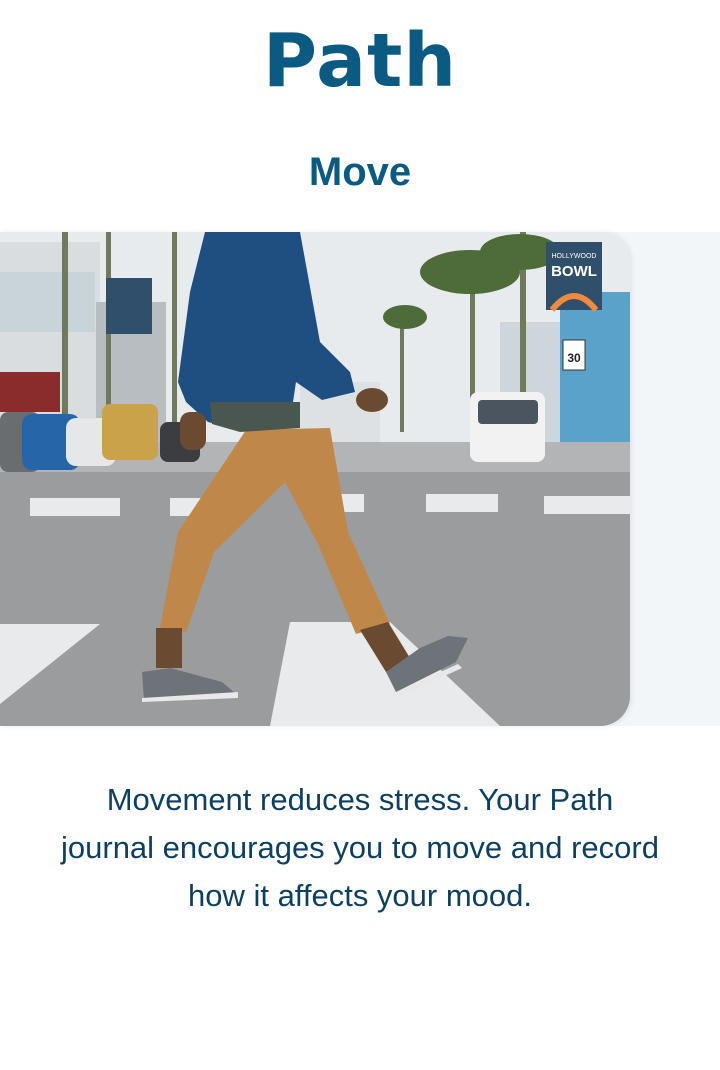  What do you see at coordinates (360, 172) in the screenshot?
I see `page-title: Move` at bounding box center [360, 172].